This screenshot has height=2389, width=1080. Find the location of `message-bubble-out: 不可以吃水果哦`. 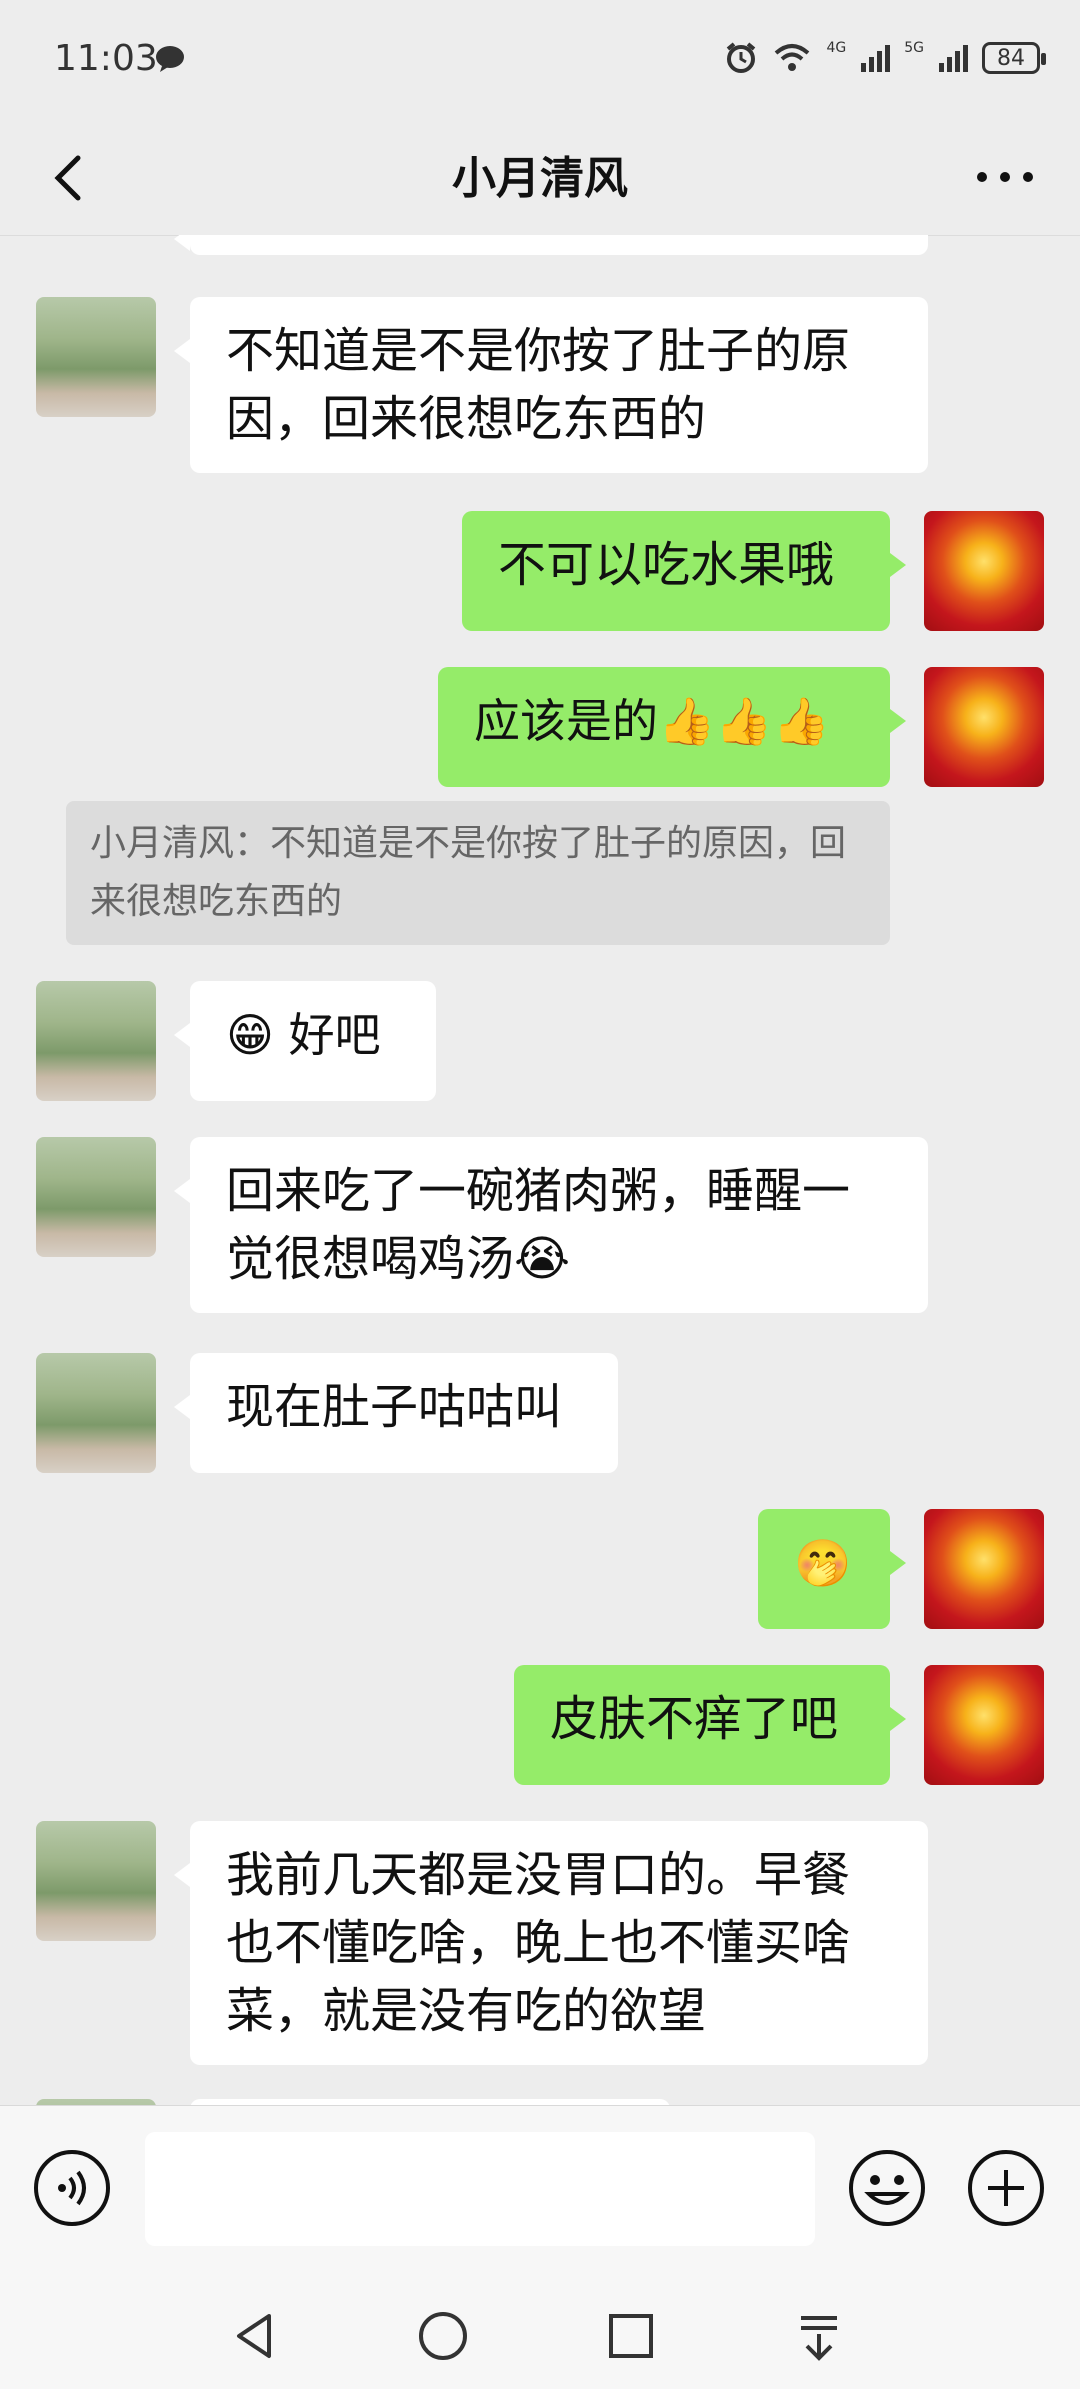

message-bubble-out: 不可以吃水果哦 is located at coordinates (684, 571).